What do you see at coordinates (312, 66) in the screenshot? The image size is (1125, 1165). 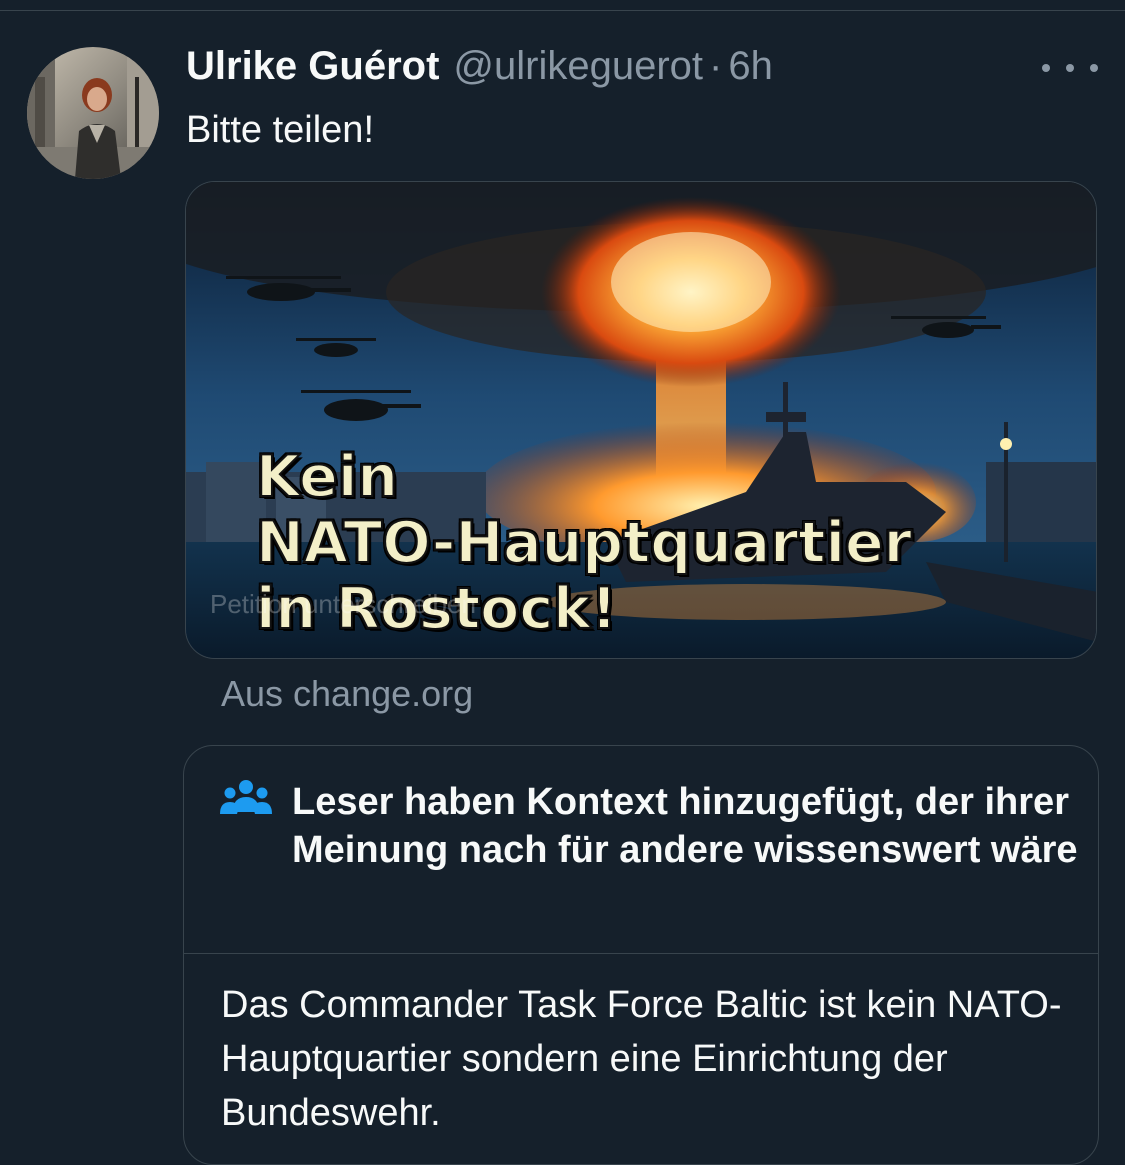 I see `author-name: Ulrike Guérot` at bounding box center [312, 66].